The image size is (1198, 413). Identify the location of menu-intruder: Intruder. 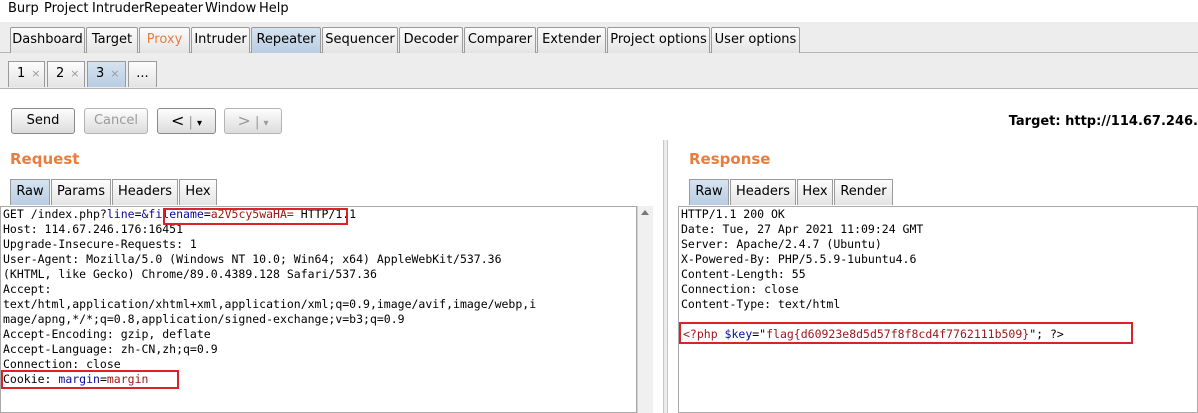
(118, 8).